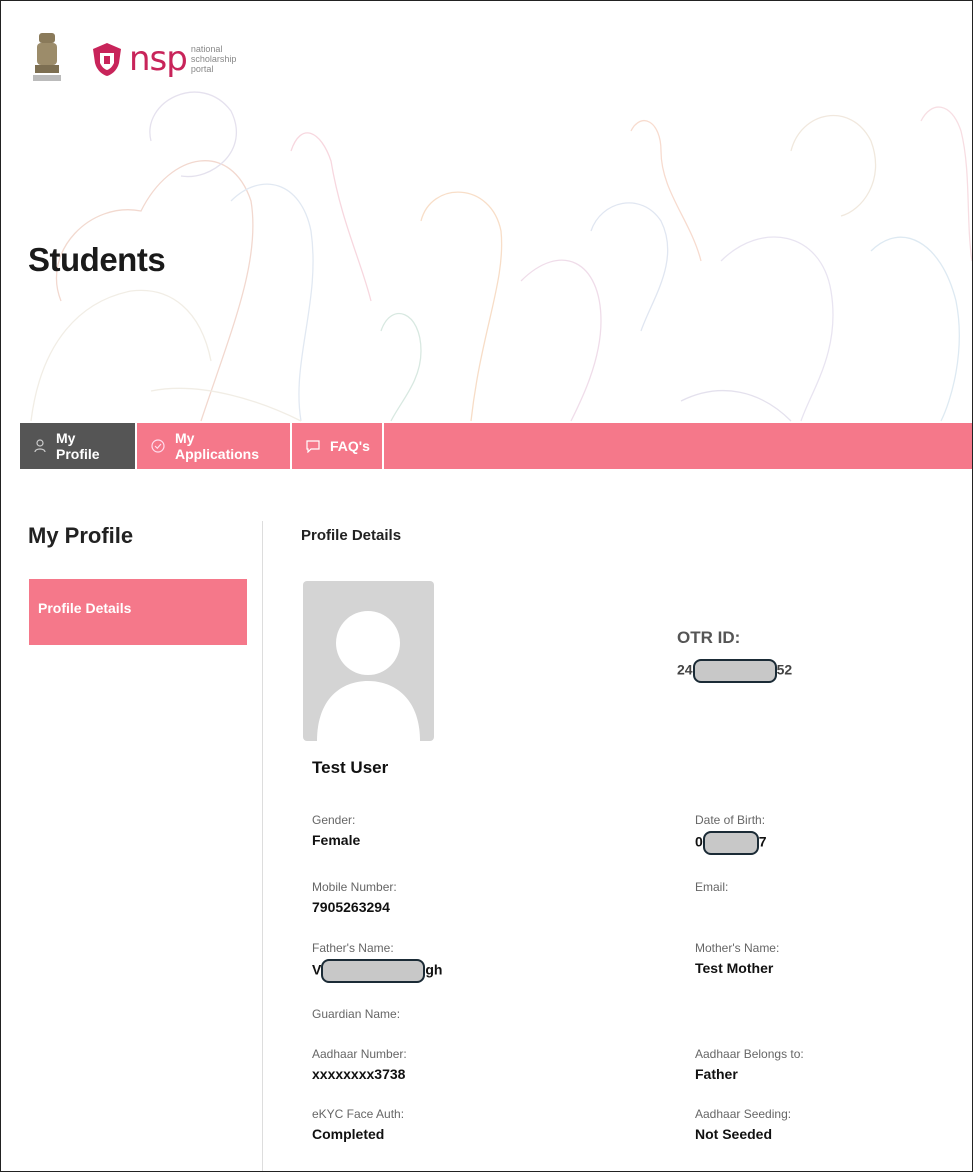  Describe the element at coordinates (81, 535) in the screenshot. I see `sidebar-title: My Profile` at that location.